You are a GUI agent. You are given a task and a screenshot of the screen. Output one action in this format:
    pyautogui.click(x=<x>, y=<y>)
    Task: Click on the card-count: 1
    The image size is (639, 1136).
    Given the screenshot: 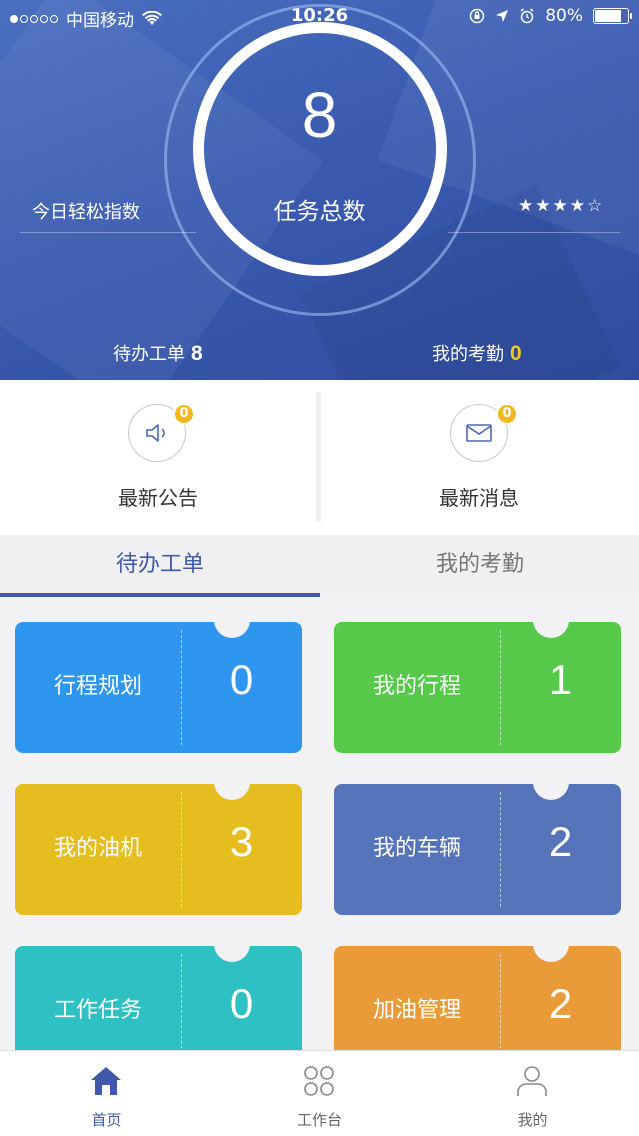 What is the action you would take?
    pyautogui.click(x=560, y=679)
    